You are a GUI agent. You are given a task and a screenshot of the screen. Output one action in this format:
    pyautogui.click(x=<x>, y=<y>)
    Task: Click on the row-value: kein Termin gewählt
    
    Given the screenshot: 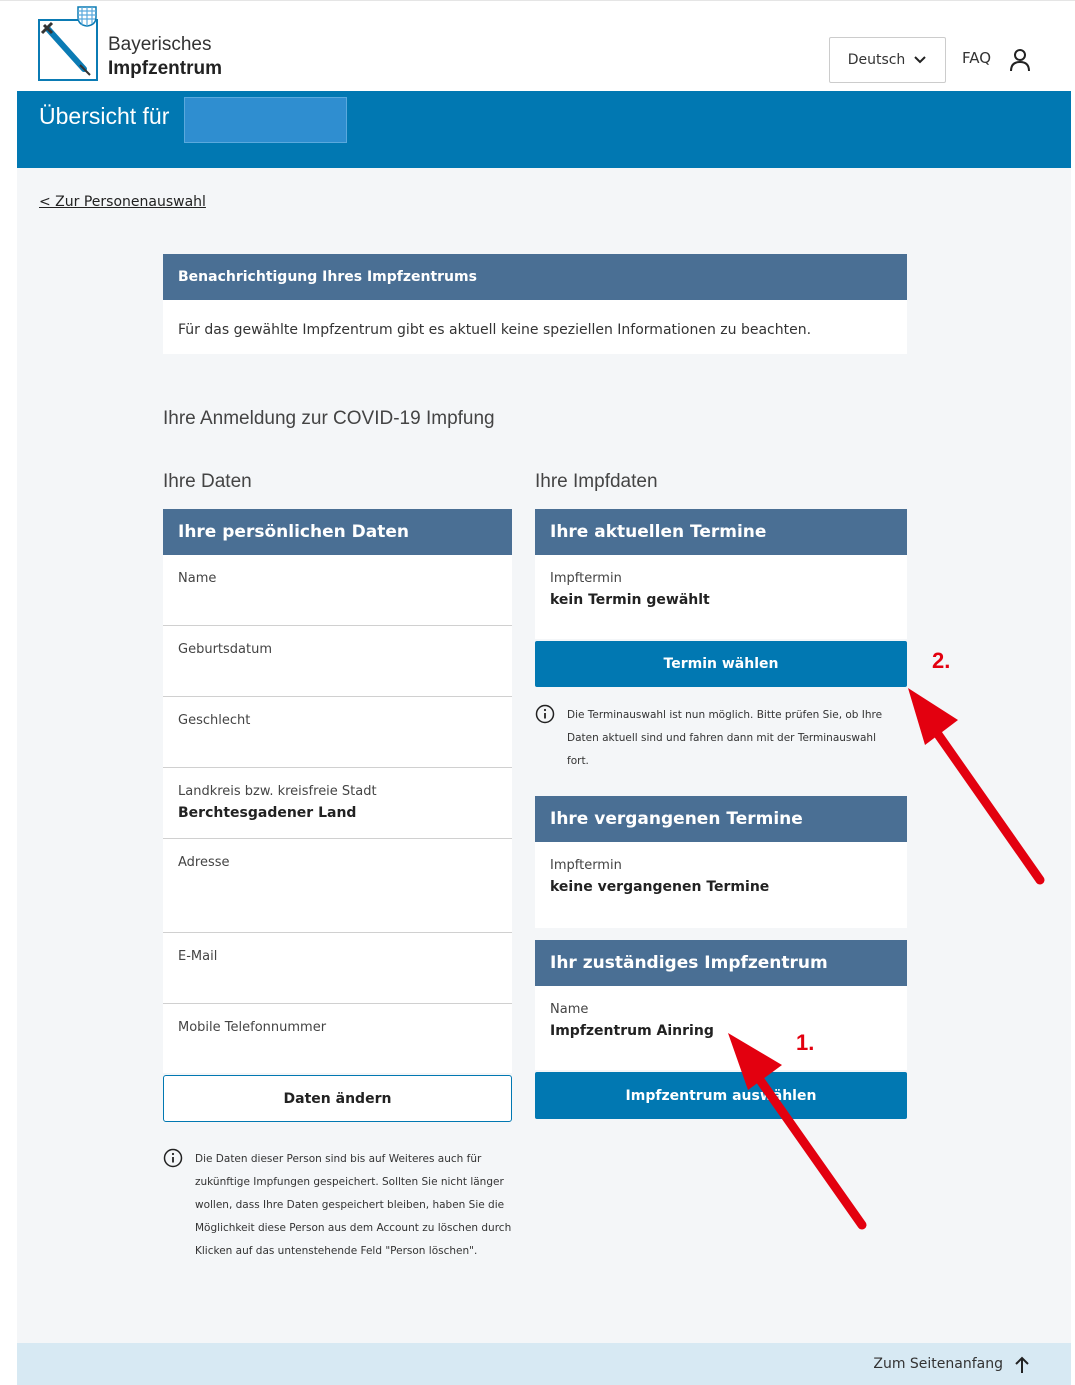 What is the action you would take?
    pyautogui.click(x=630, y=600)
    